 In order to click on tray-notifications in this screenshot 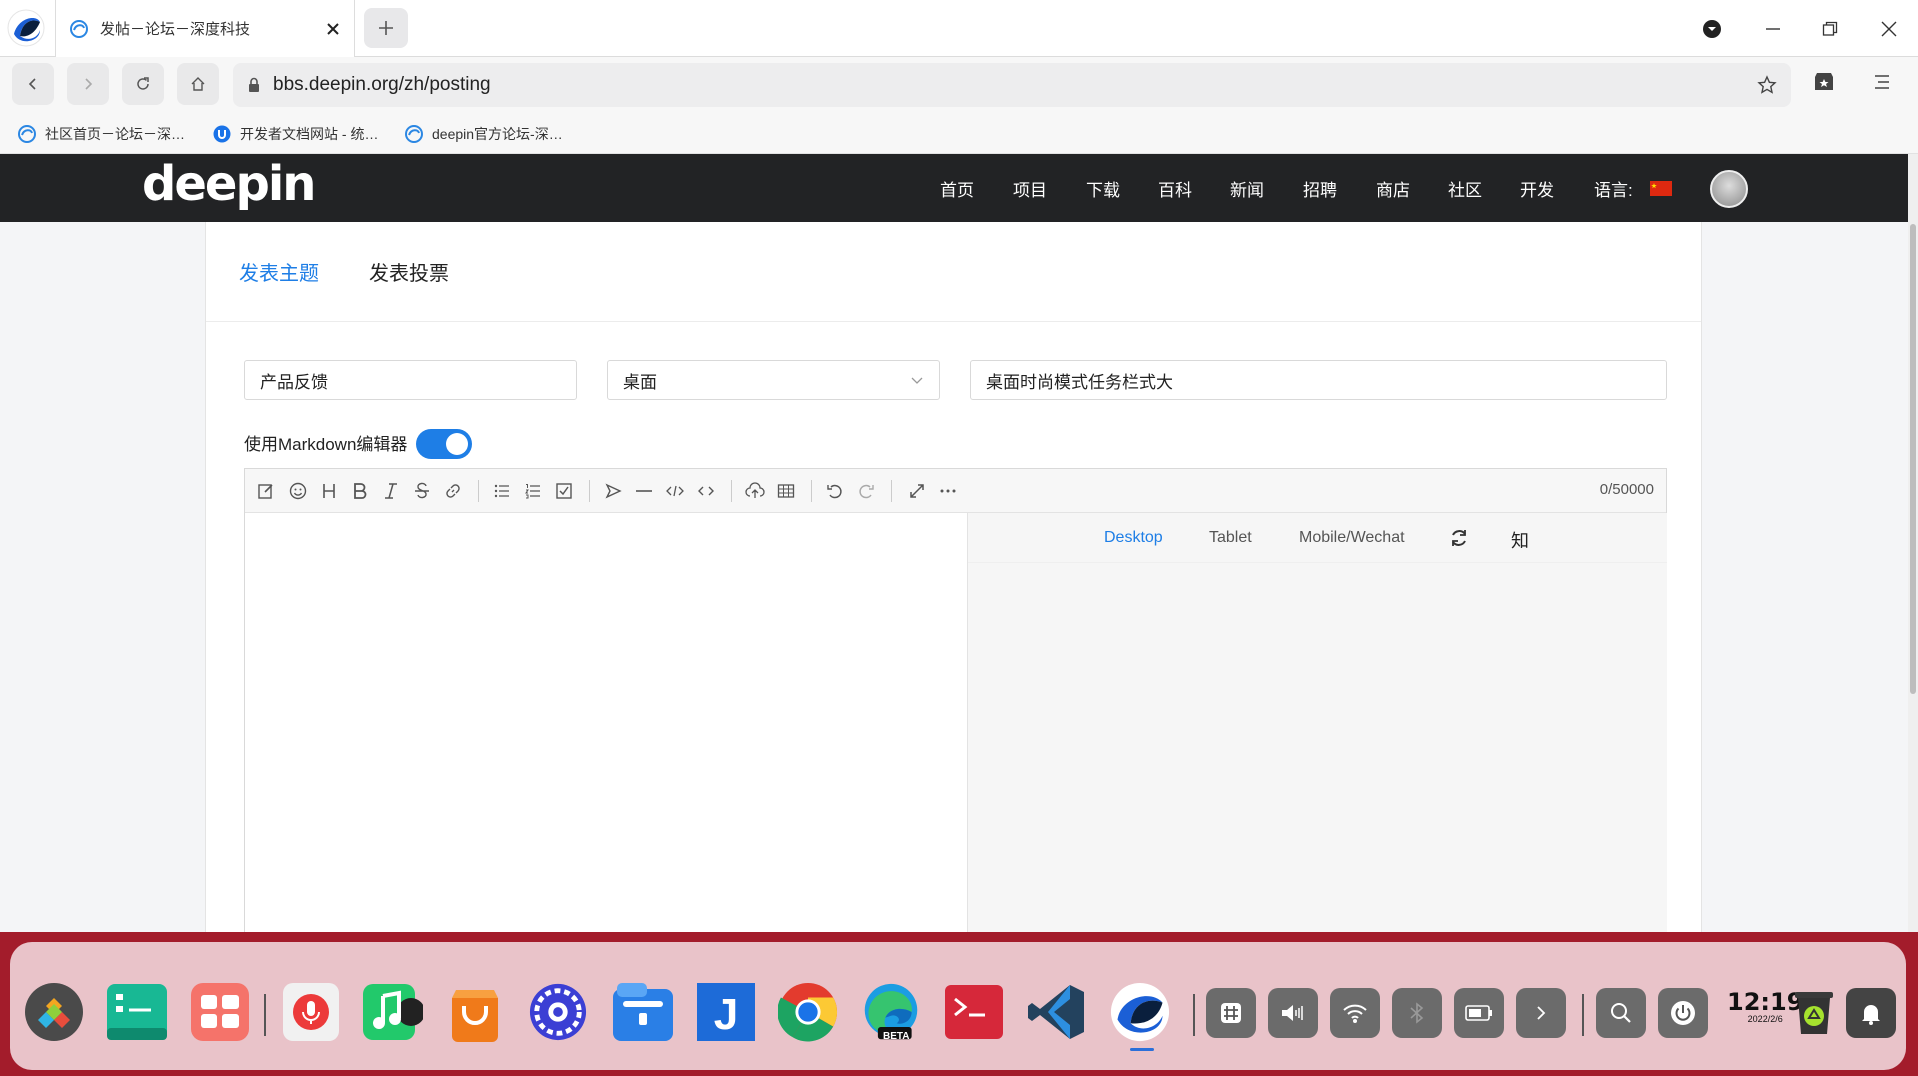, I will do `click(1871, 1013)`.